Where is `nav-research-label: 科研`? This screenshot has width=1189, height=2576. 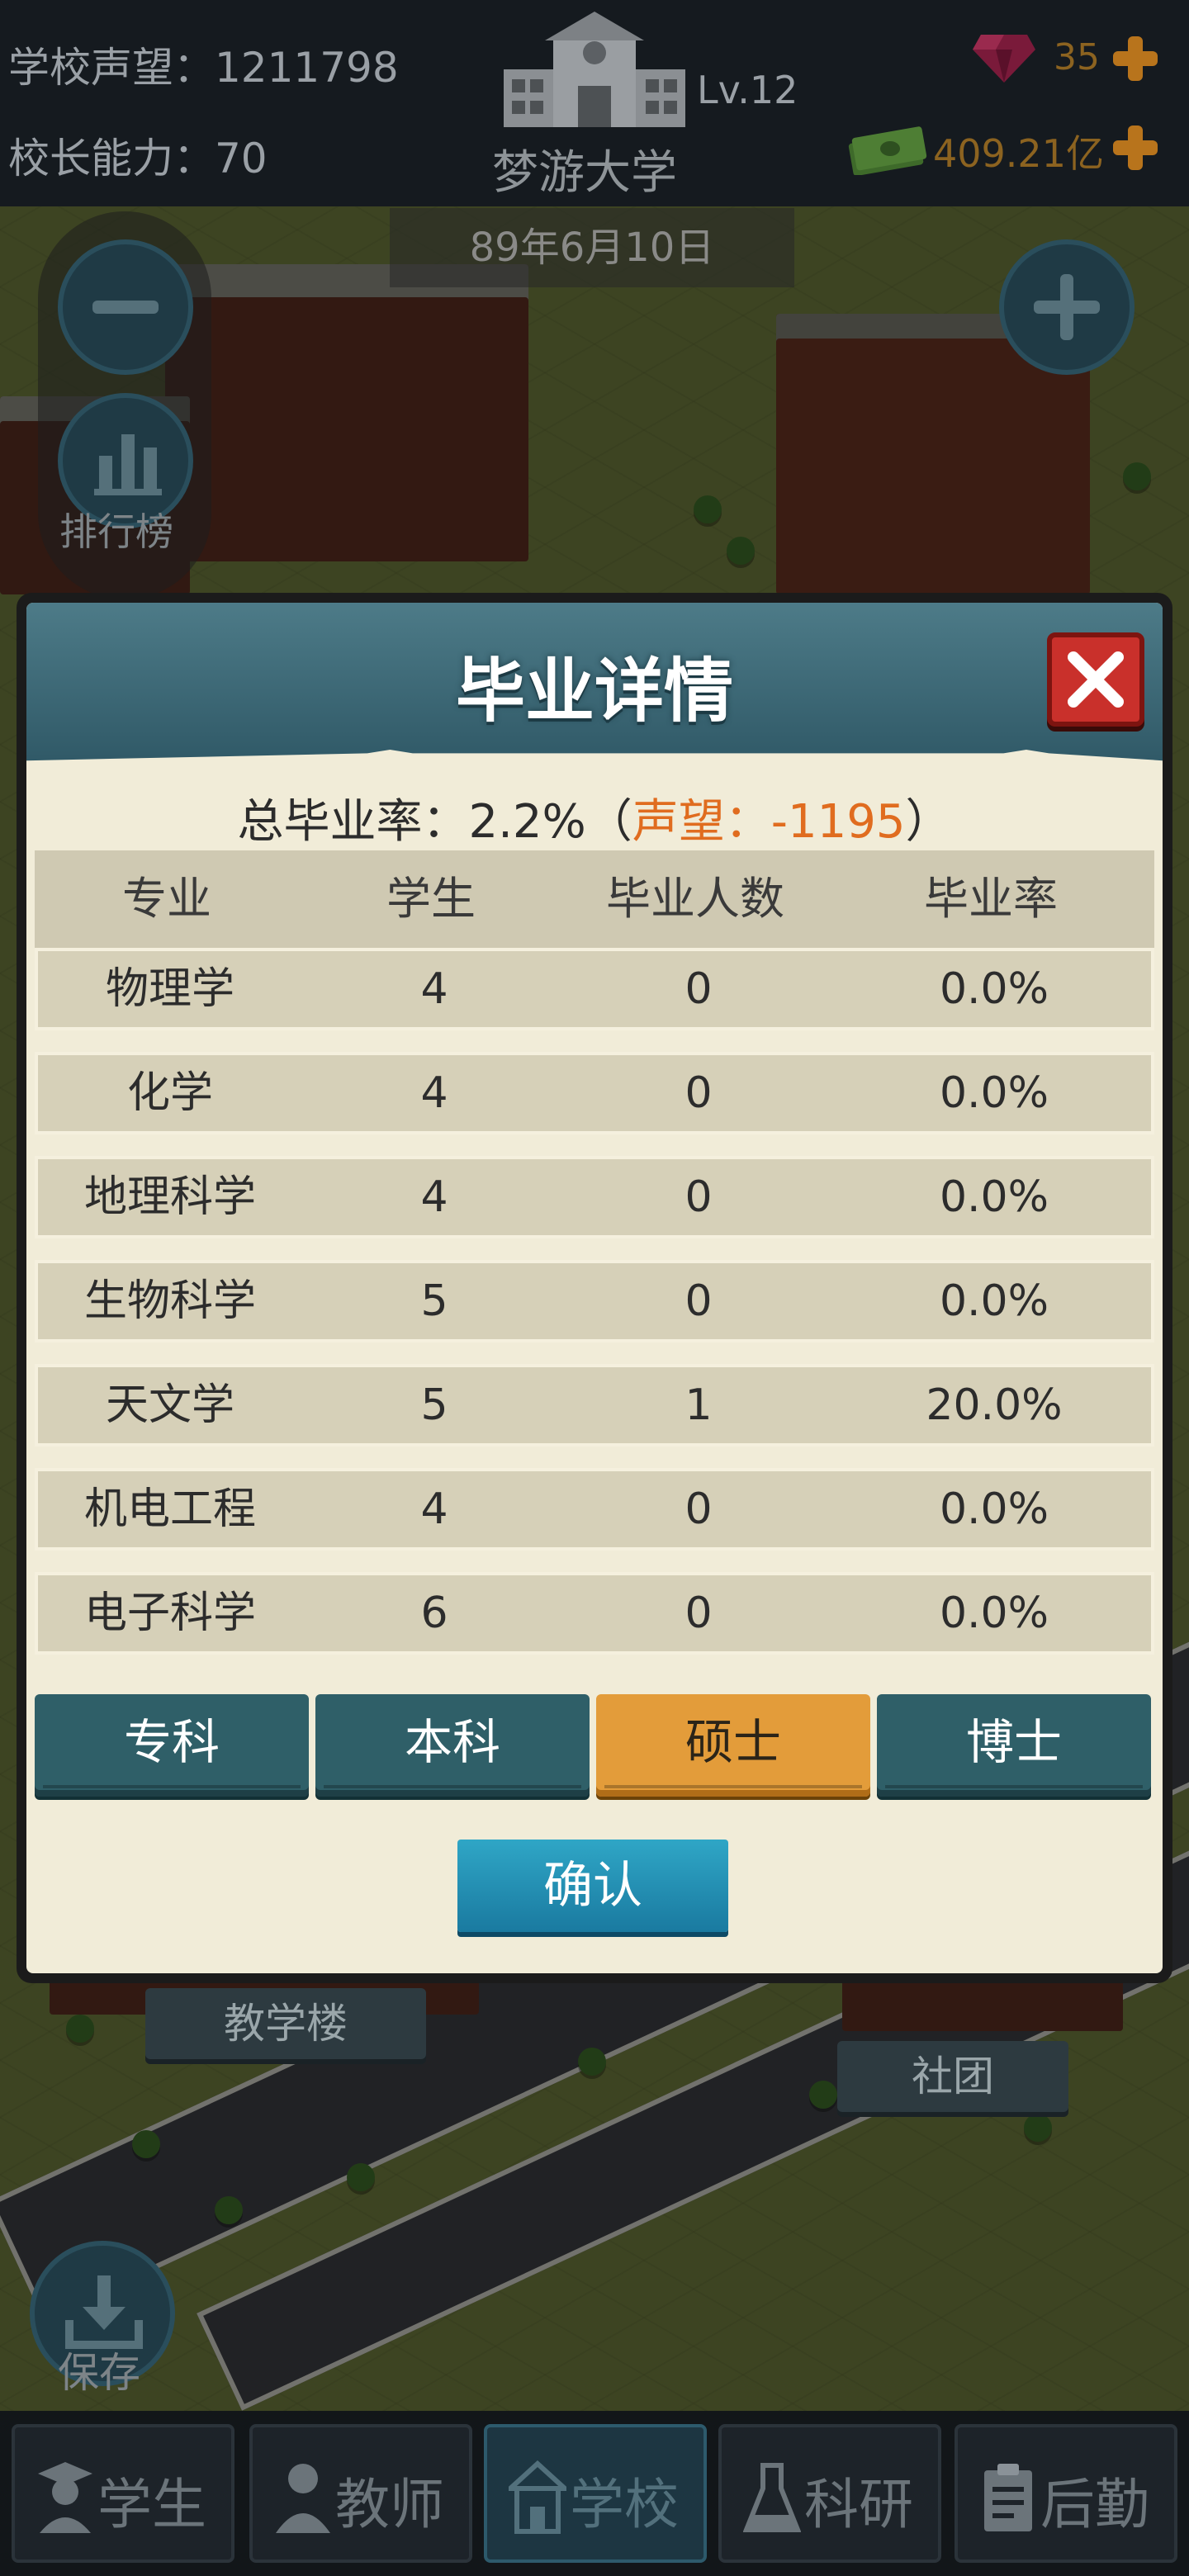 nav-research-label: 科研 is located at coordinates (858, 2504).